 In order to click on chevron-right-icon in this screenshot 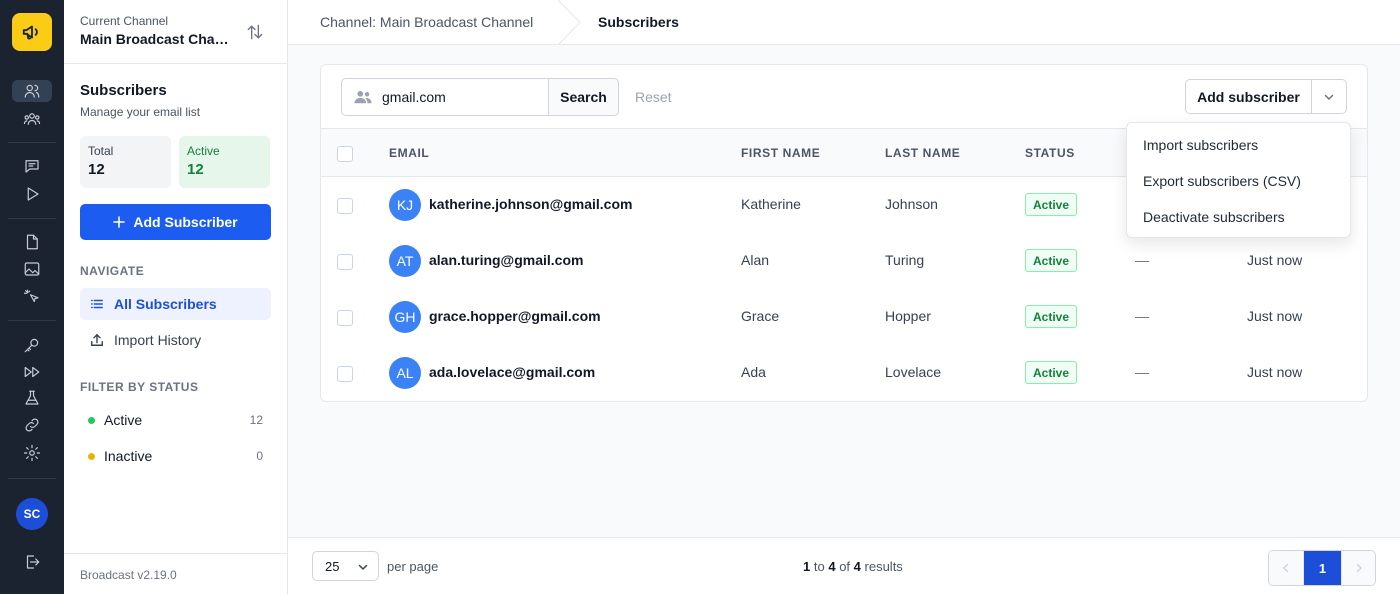, I will do `click(1359, 568)`.